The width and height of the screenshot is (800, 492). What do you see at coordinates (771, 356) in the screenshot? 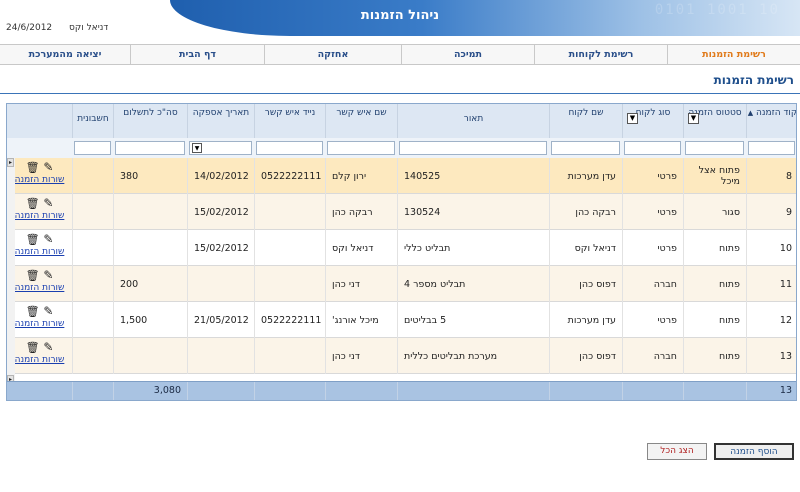
I see `cell-order-code: 13` at bounding box center [771, 356].